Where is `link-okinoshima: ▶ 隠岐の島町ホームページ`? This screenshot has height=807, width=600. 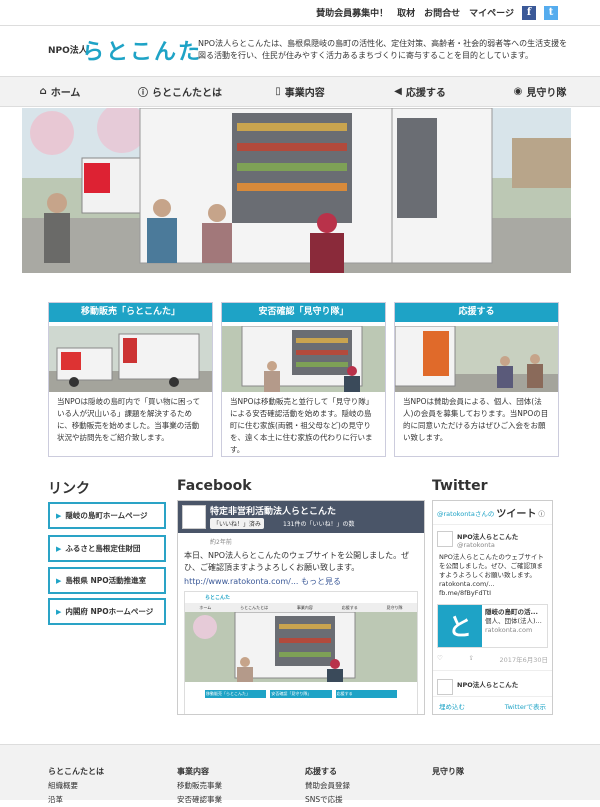
link-okinoshima: ▶ 隠岐の島町ホームページ is located at coordinates (107, 515).